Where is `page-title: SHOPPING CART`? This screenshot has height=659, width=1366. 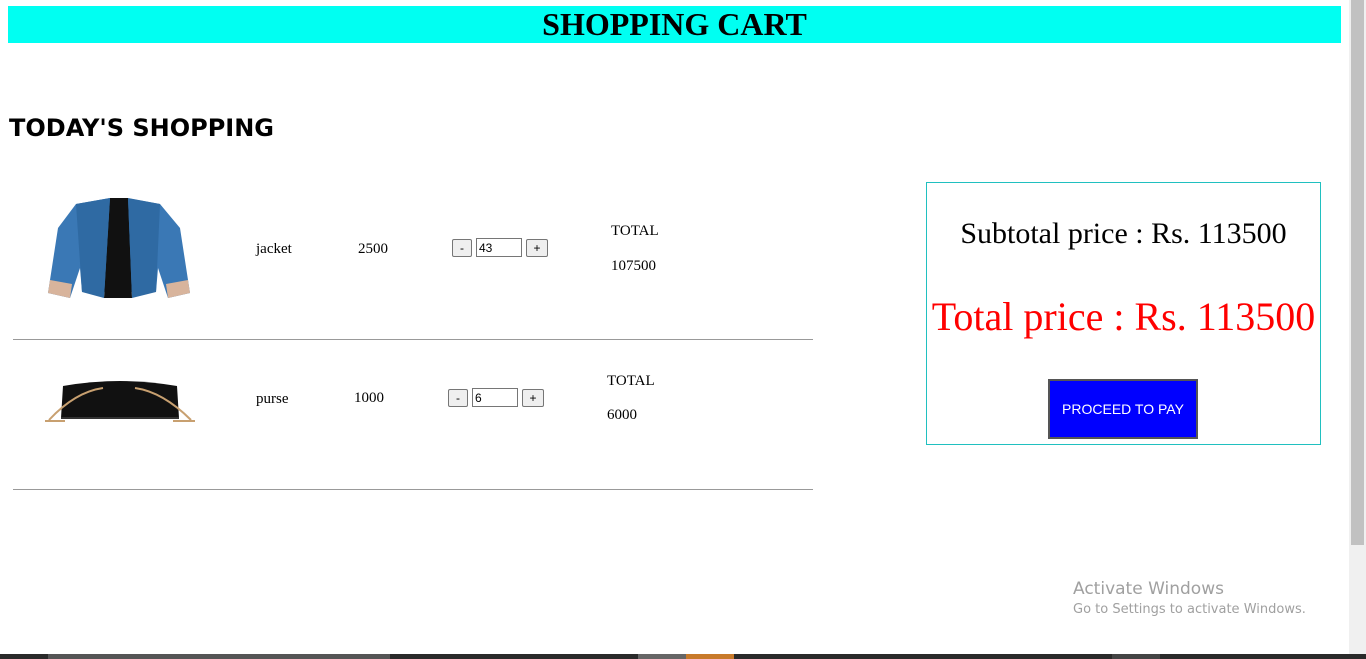
page-title: SHOPPING CART is located at coordinates (674, 24).